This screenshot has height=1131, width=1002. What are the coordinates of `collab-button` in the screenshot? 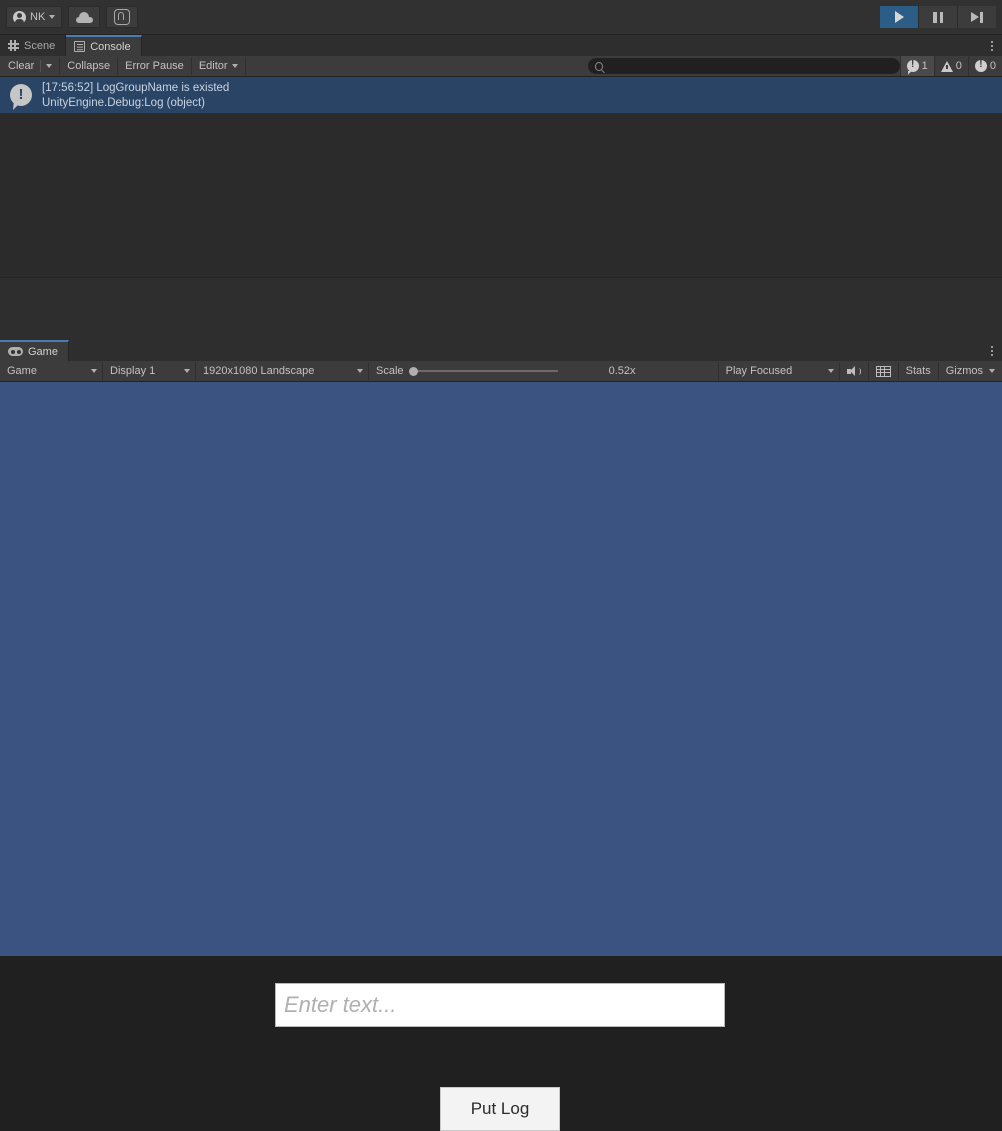 It's located at (122, 17).